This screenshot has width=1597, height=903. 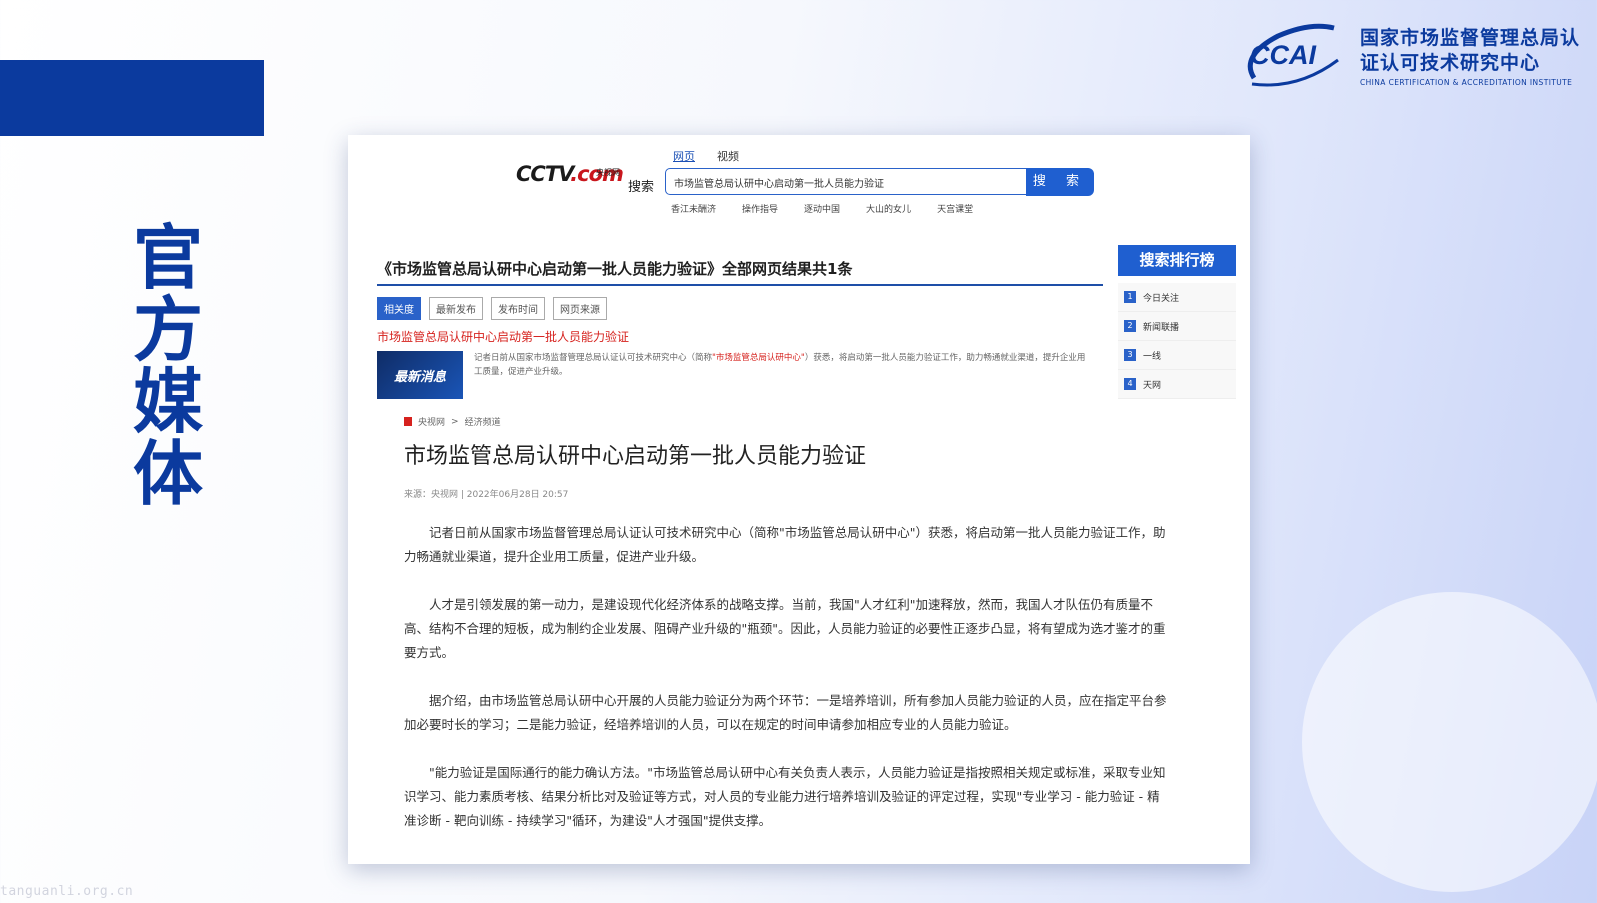 I want to click on sort-relevance-button: 相关度, so click(x=399, y=308).